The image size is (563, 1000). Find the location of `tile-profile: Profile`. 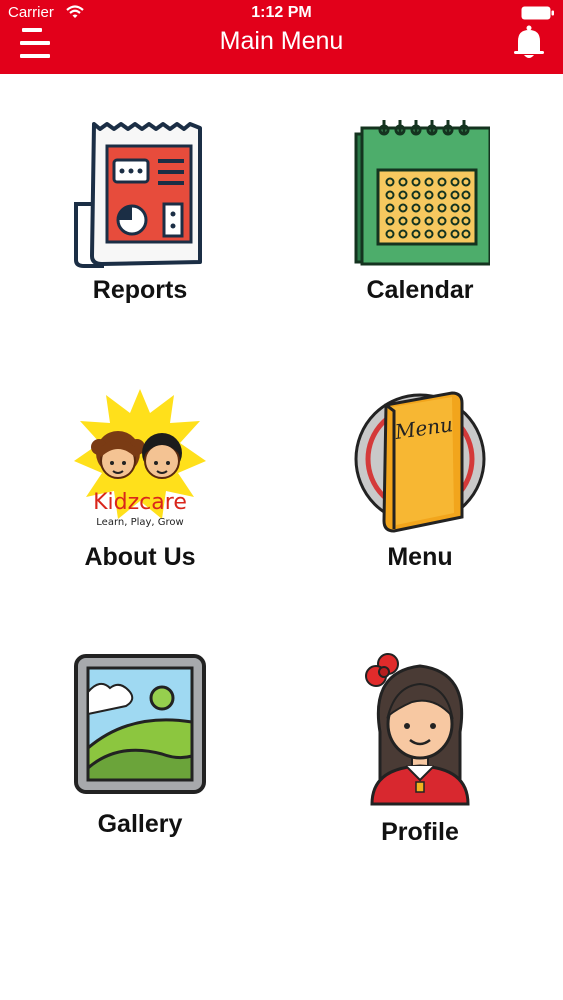

tile-profile: Profile is located at coordinates (420, 744).